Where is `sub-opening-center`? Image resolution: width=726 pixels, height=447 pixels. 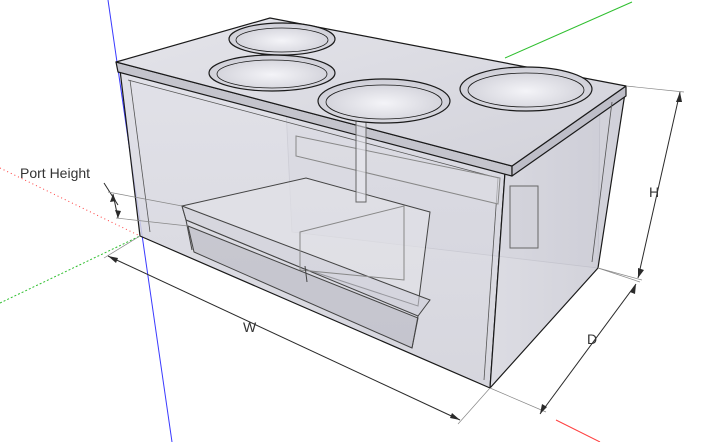
sub-opening-center is located at coordinates (384, 101).